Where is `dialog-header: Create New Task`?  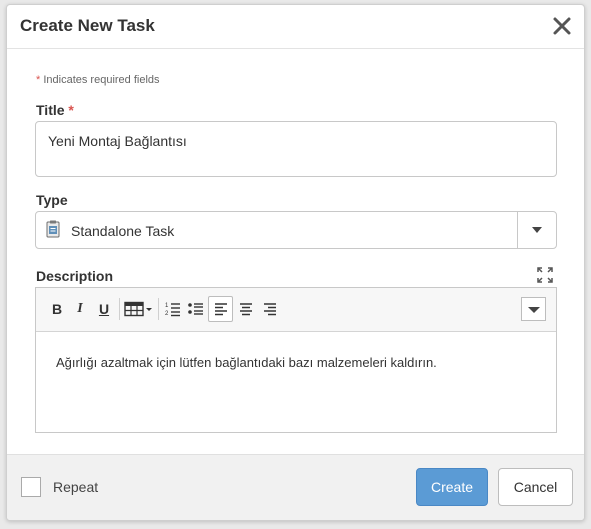 dialog-header: Create New Task is located at coordinates (295, 27).